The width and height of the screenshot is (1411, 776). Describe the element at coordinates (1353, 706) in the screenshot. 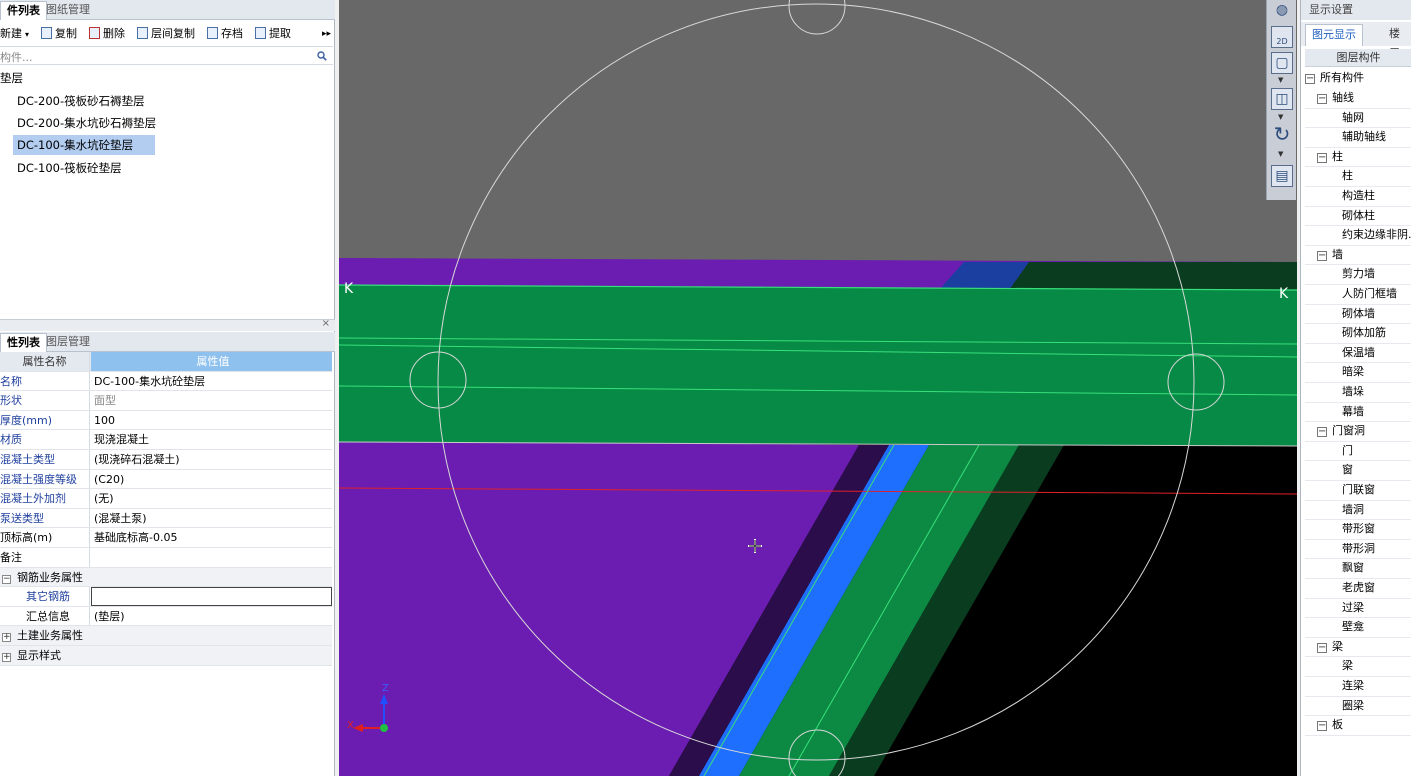

I see `tree-leaf: 圈梁` at that location.